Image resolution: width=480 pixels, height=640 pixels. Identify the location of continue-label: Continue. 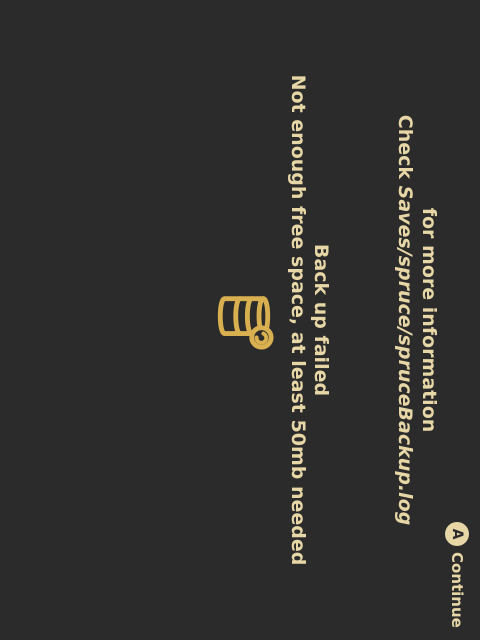
(457, 590).